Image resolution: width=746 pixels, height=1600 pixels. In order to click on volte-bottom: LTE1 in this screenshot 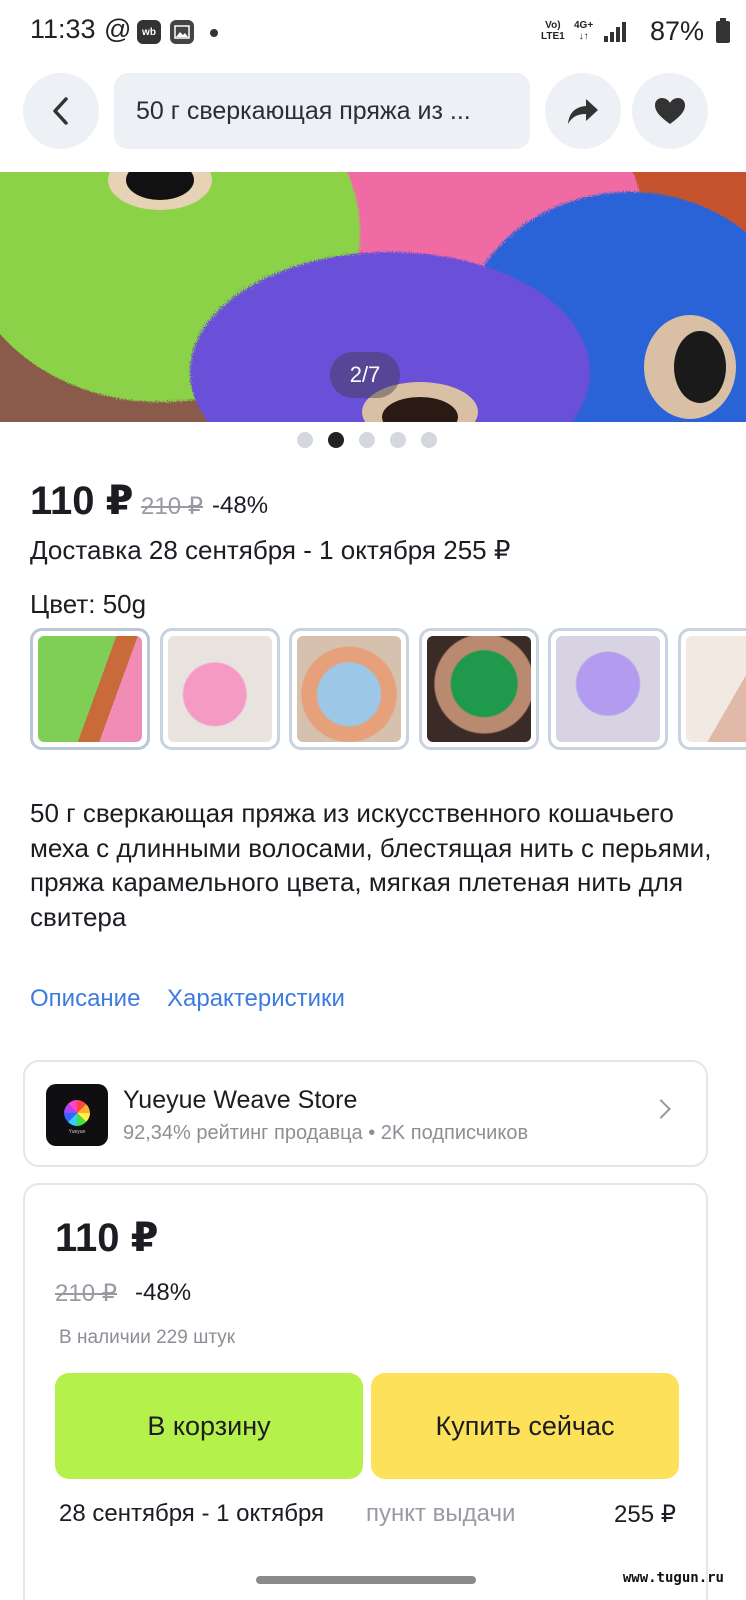, I will do `click(553, 36)`.